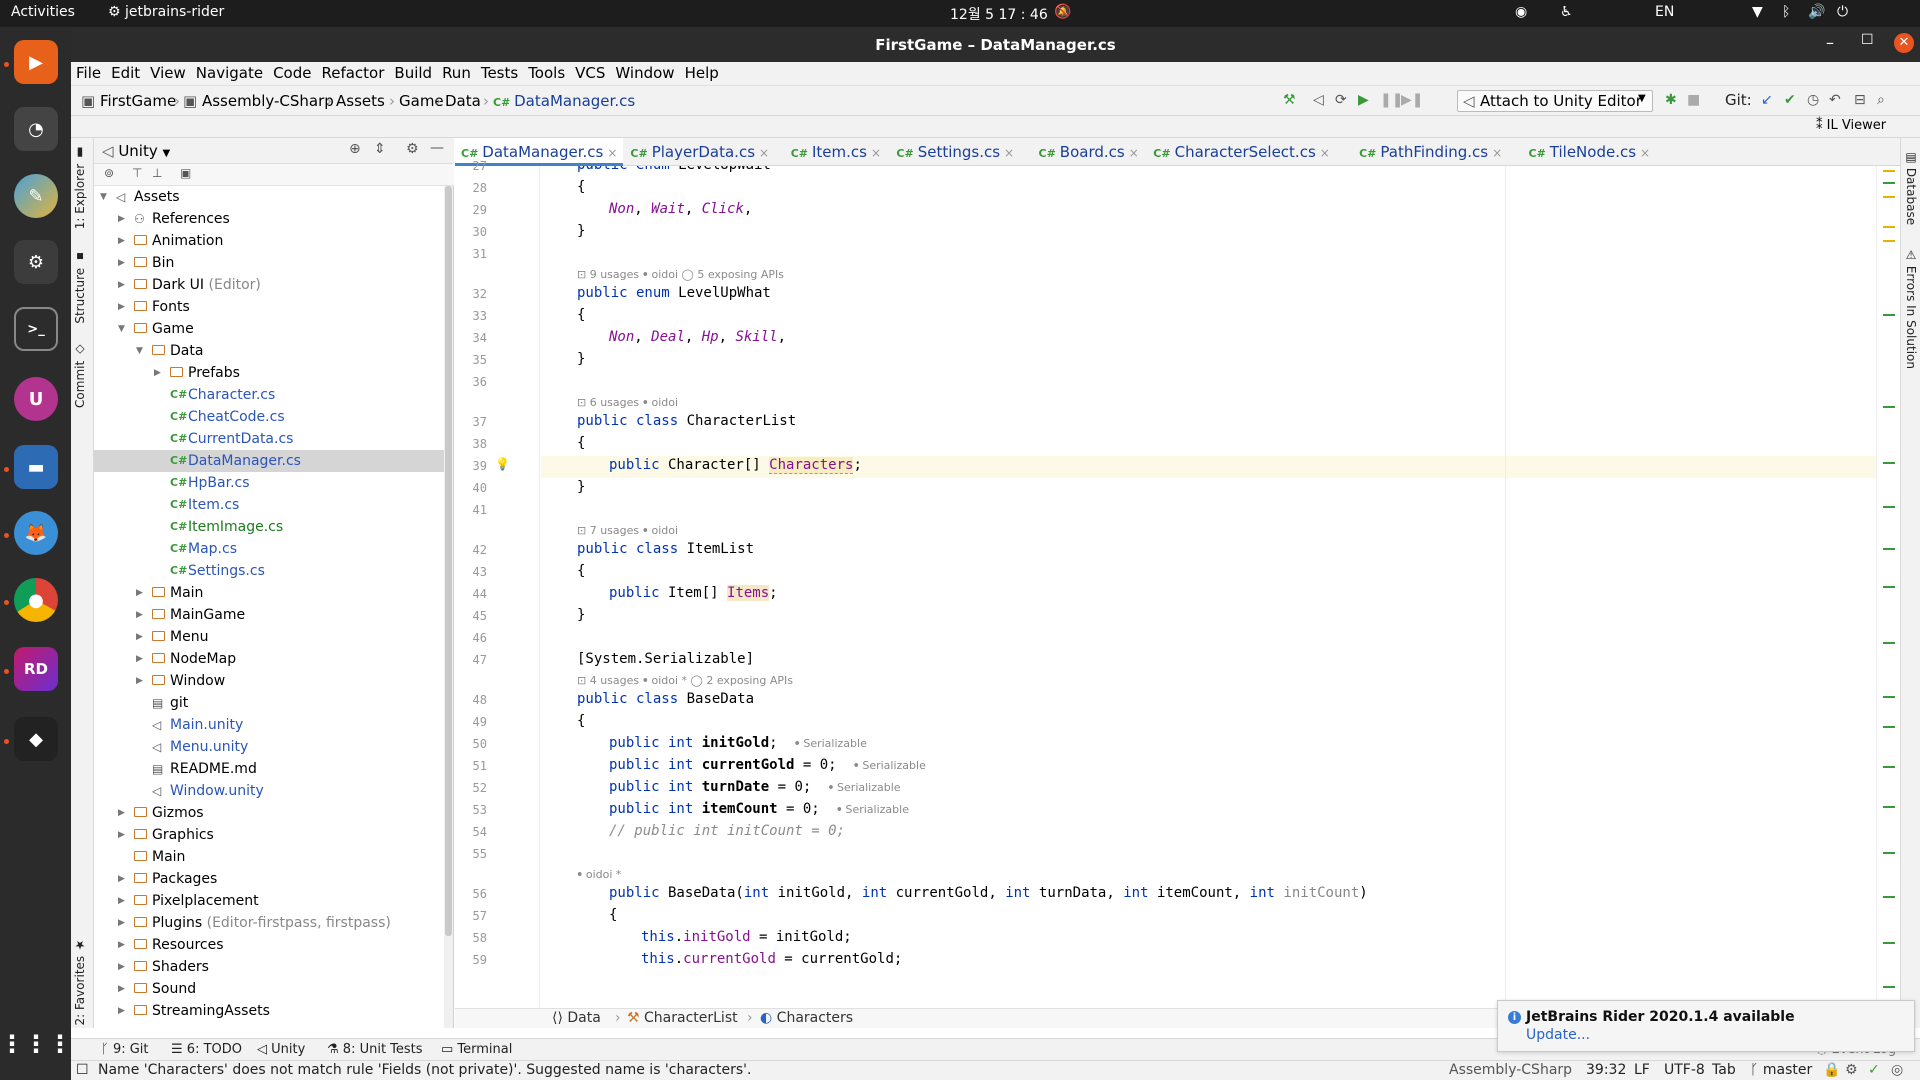 This screenshot has height=1080, width=1920. What do you see at coordinates (273, 945) in the screenshot?
I see `tree-item: ▶ Resources` at bounding box center [273, 945].